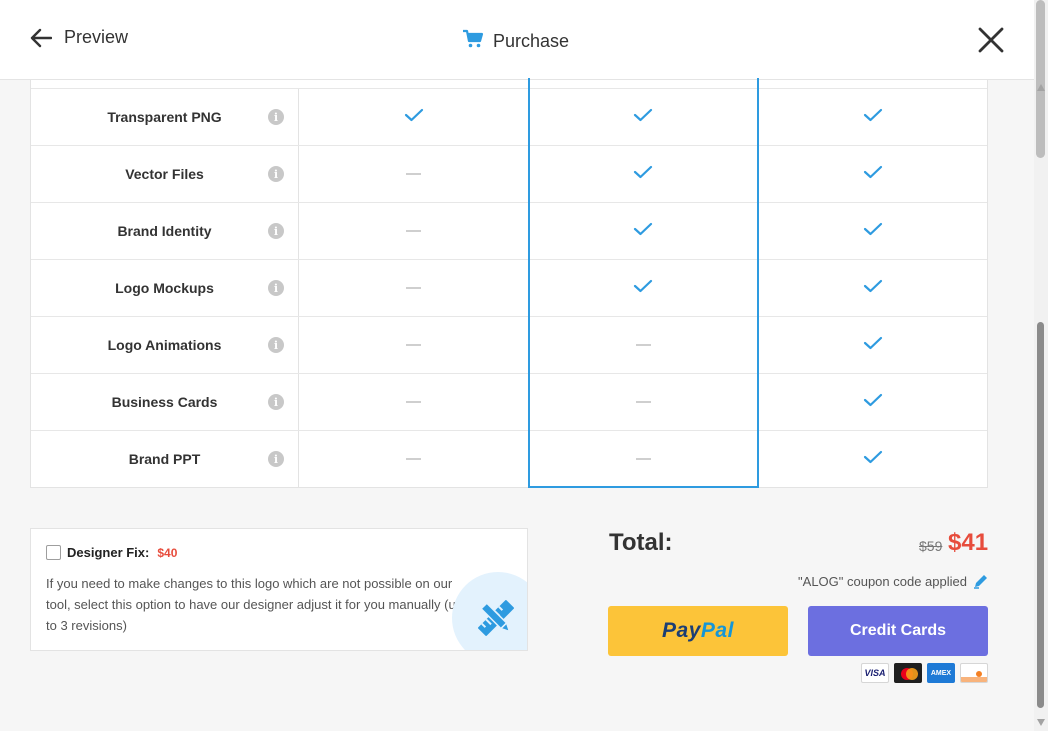 The height and width of the screenshot is (731, 1048). I want to click on table-row: Brand Identity i, so click(509, 230).